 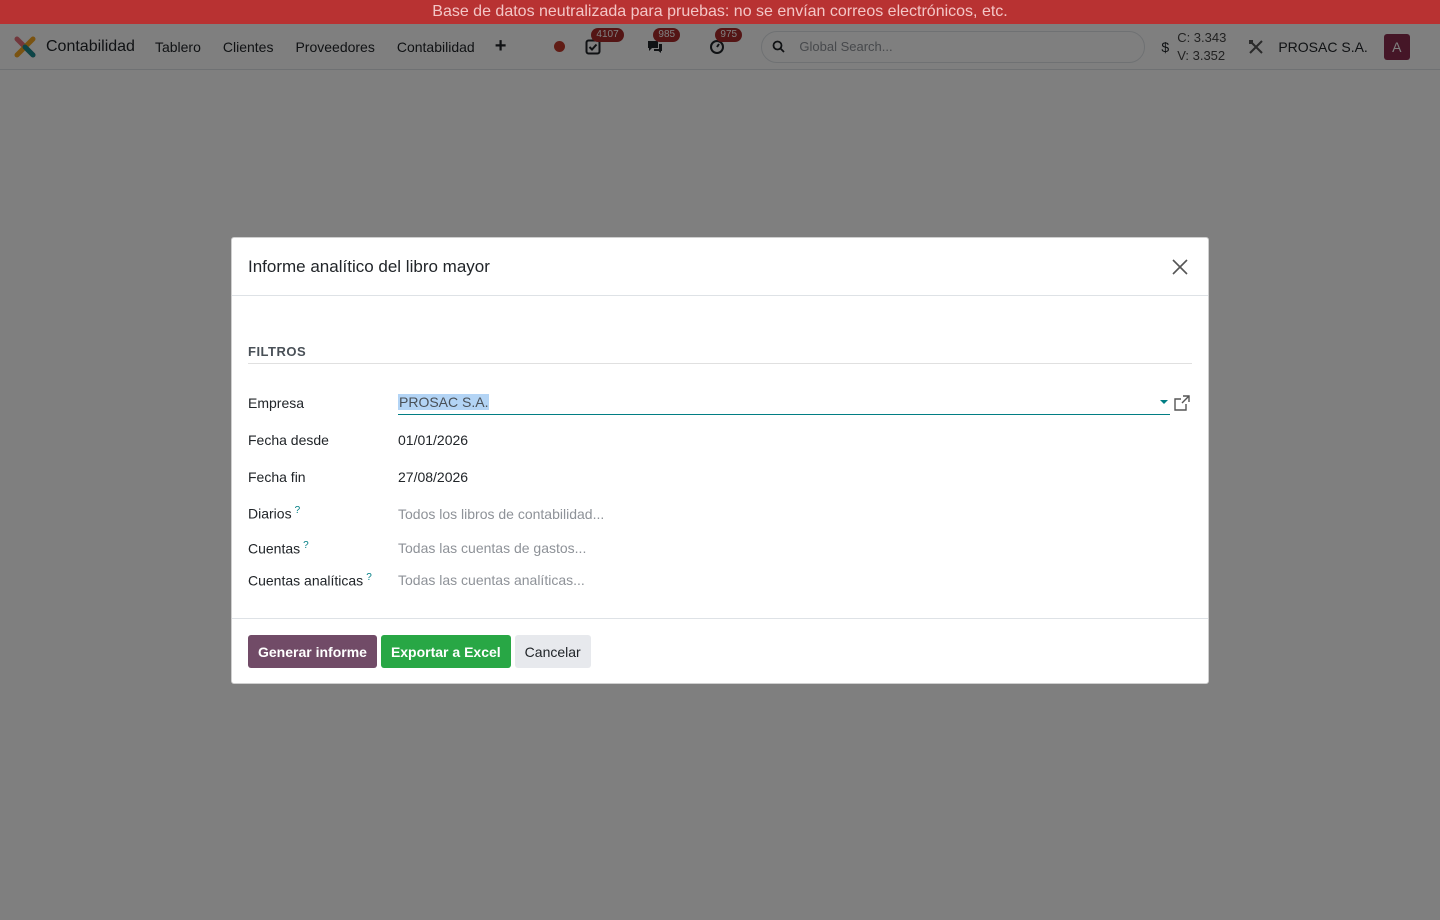 I want to click on filters-section-title: FILTROS, so click(x=720, y=354).